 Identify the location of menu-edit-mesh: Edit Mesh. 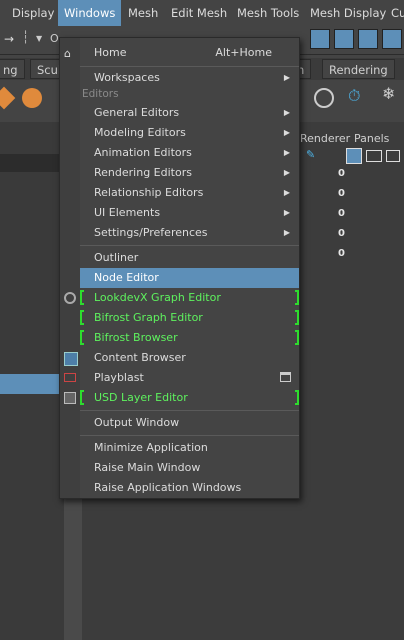
(199, 13).